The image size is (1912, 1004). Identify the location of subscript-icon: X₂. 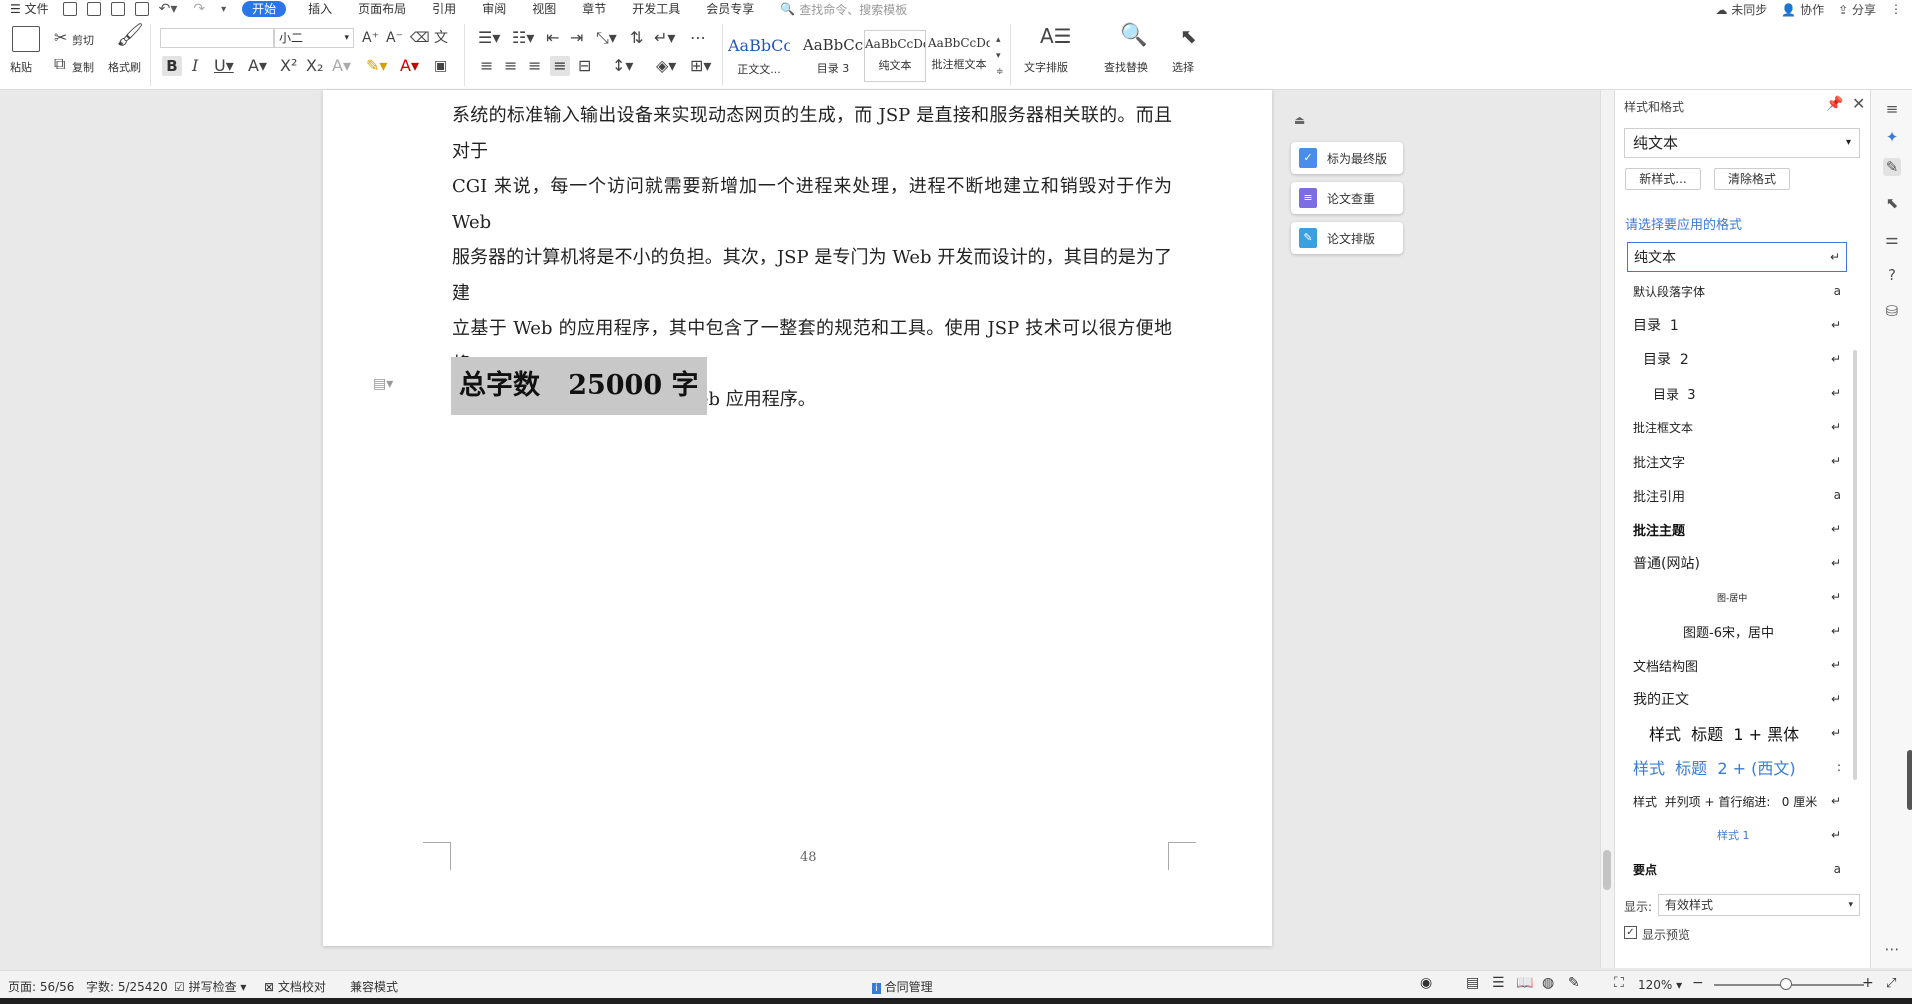
(314, 66).